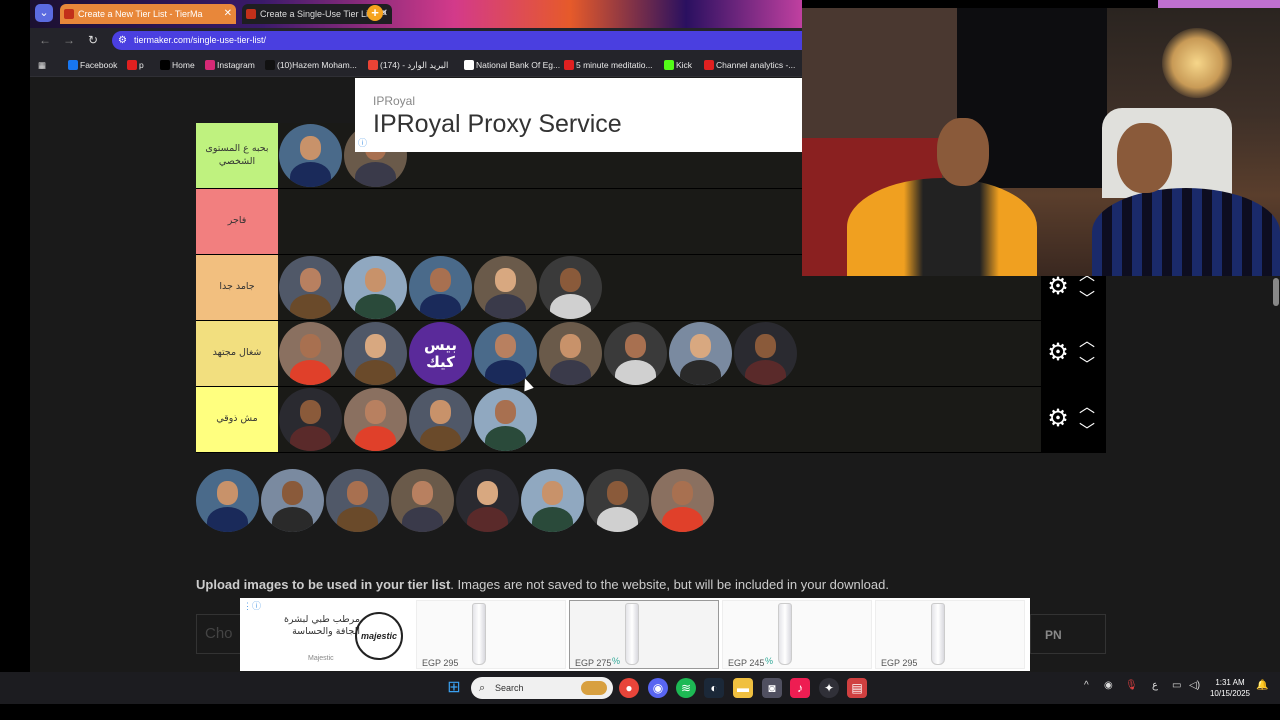  Describe the element at coordinates (800, 688) in the screenshot. I see `tiktok-icon: ♪` at that location.